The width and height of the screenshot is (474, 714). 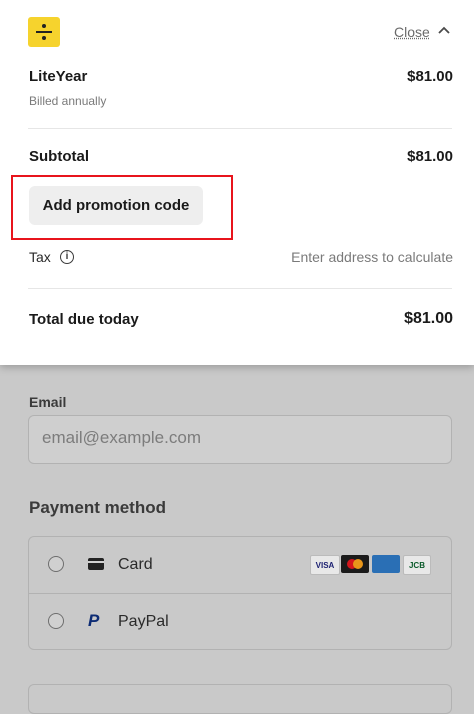 I want to click on subtotal-label: Subtotal, so click(x=59, y=156).